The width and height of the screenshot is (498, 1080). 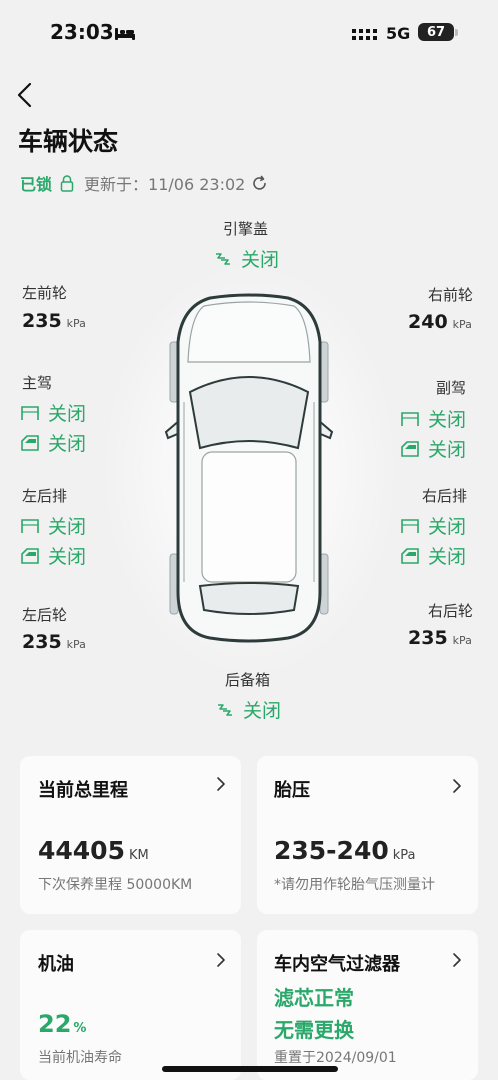 What do you see at coordinates (130, 1005) in the screenshot?
I see `oil-card: 机油 22% 当前机油寿命` at bounding box center [130, 1005].